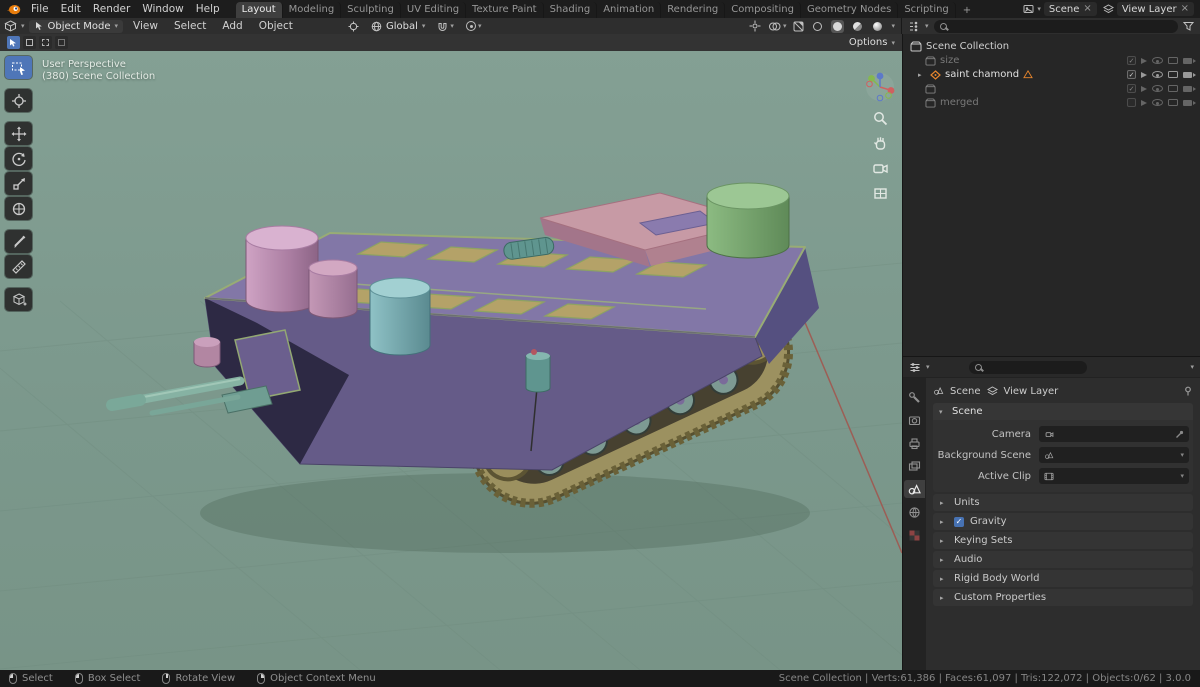 Image resolution: width=1200 pixels, height=687 pixels. What do you see at coordinates (1063, 521) in the screenshot?
I see `section-gravity: ▸ ✓ Gravity` at bounding box center [1063, 521].